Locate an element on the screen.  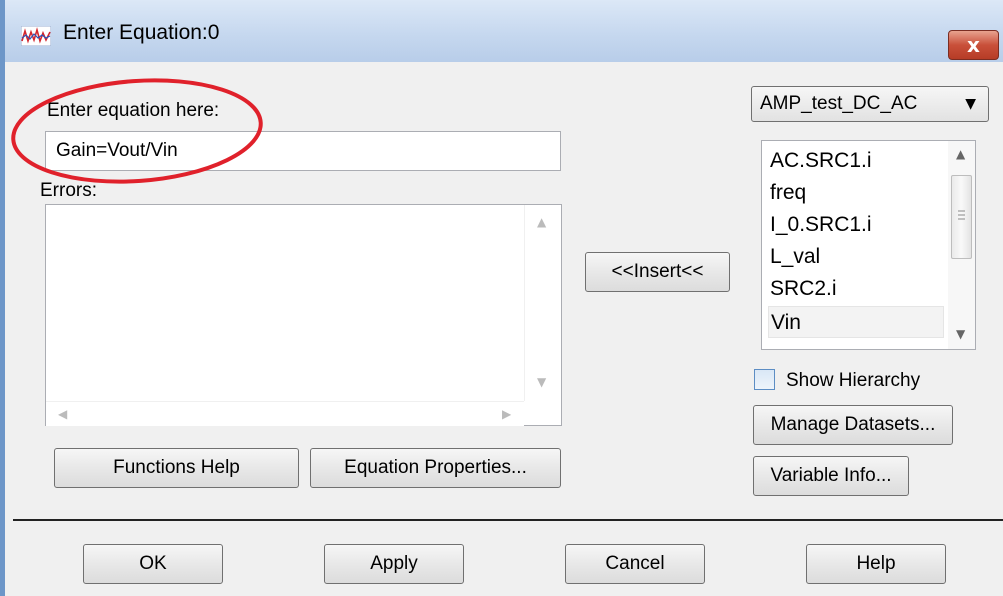
variables-scrollbar: ▲ ▼ is located at coordinates (961, 245).